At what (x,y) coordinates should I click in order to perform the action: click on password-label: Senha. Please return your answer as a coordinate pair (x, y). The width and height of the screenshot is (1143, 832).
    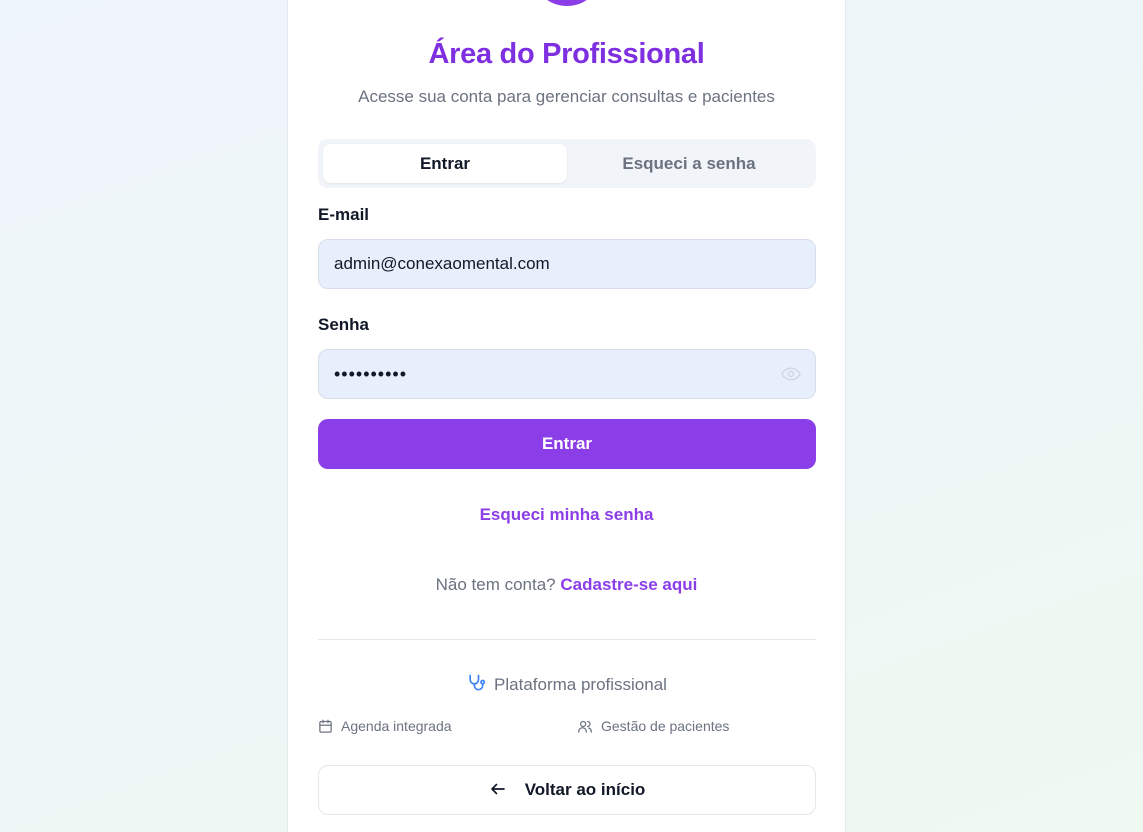
    Looking at the image, I should click on (344, 324).